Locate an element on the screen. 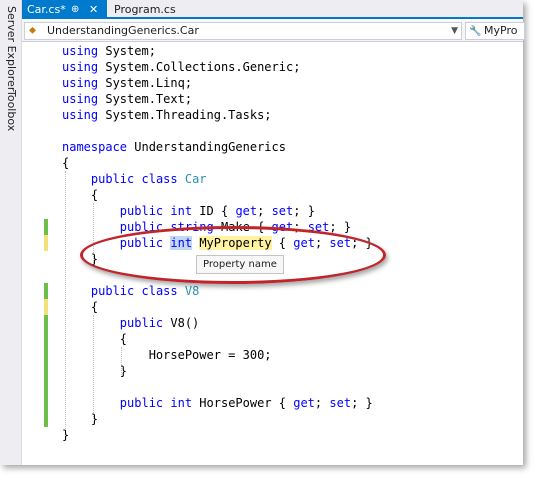 The width and height of the screenshot is (537, 478). code-line: public V8() is located at coordinates (130, 323).